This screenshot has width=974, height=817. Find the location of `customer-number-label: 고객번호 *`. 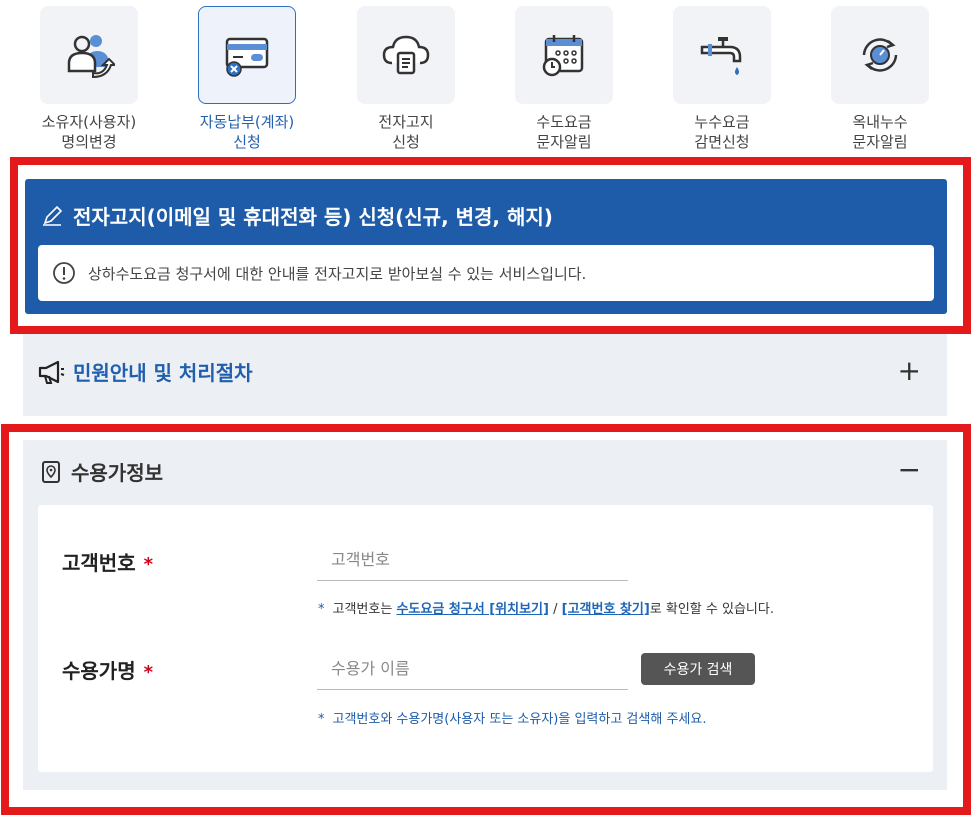

customer-number-label: 고객번호 * is located at coordinates (107, 561).